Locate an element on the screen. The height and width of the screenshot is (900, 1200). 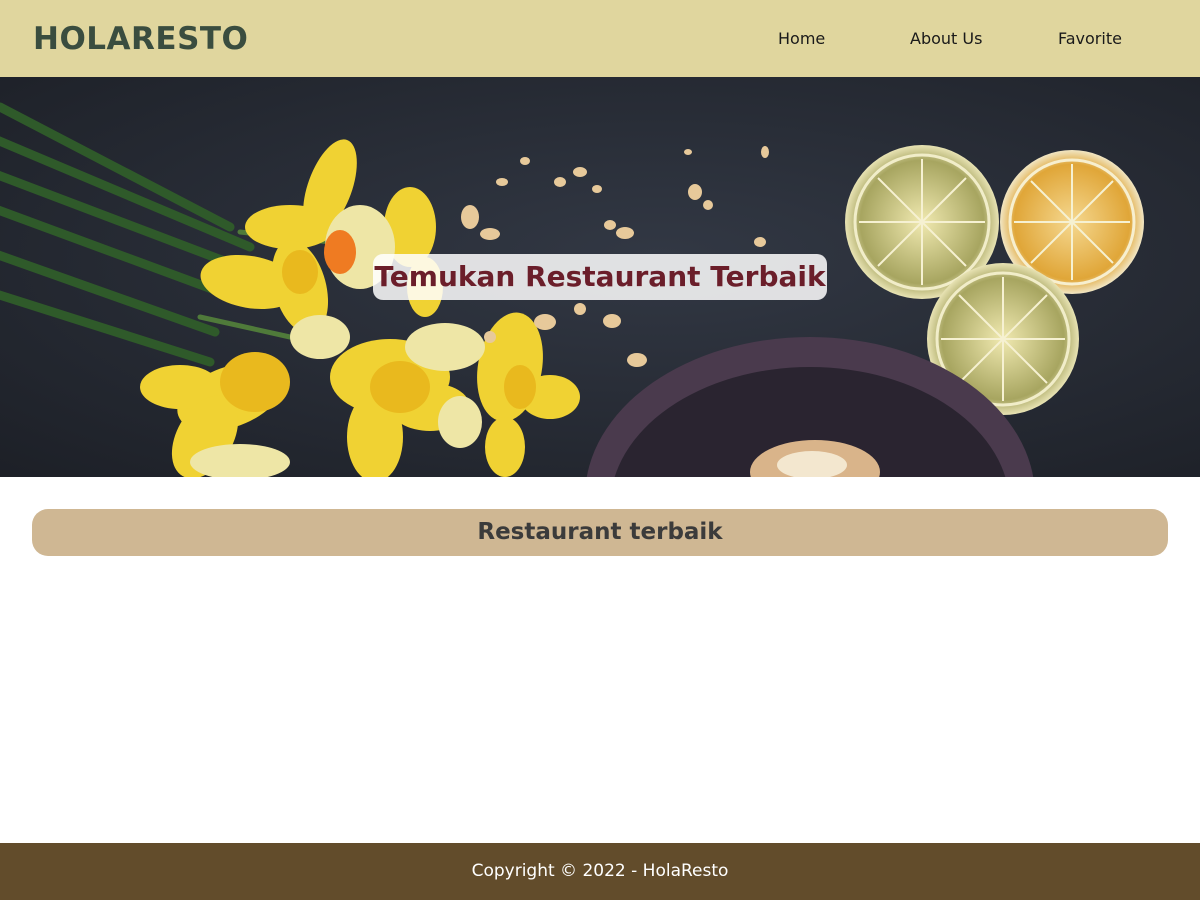
nav-favorite-link: Favorite is located at coordinates (1090, 39).